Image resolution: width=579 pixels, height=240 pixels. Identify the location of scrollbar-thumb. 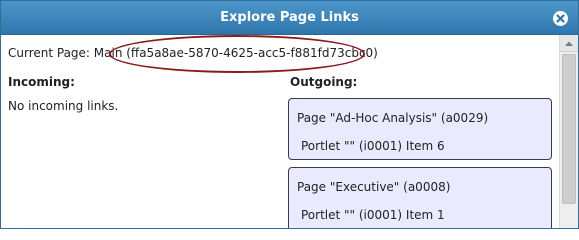
(569, 129).